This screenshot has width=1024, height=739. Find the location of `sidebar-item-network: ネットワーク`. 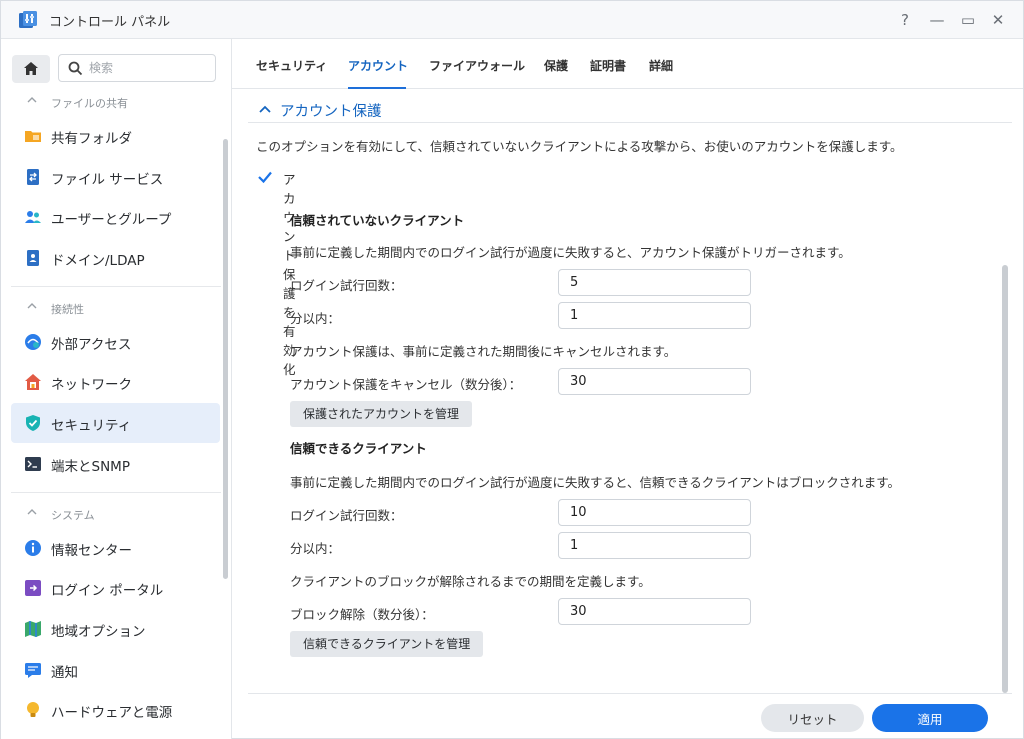

sidebar-item-network: ネットワーク is located at coordinates (115, 382).